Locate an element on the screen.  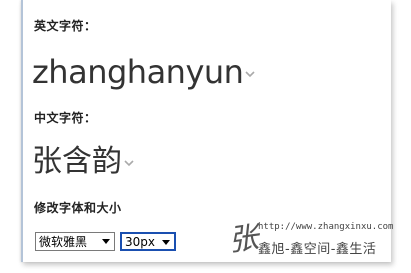
watermark-logo-char: 张 is located at coordinates (243, 239).